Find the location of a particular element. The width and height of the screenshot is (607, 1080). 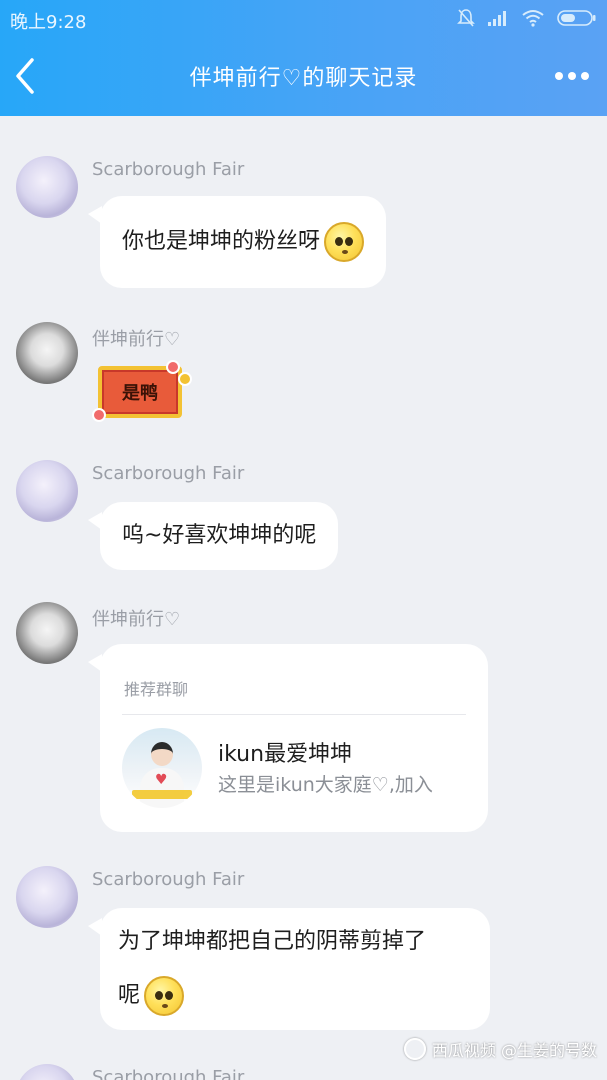

group-name: ikun最爱坤坤 is located at coordinates (285, 754).